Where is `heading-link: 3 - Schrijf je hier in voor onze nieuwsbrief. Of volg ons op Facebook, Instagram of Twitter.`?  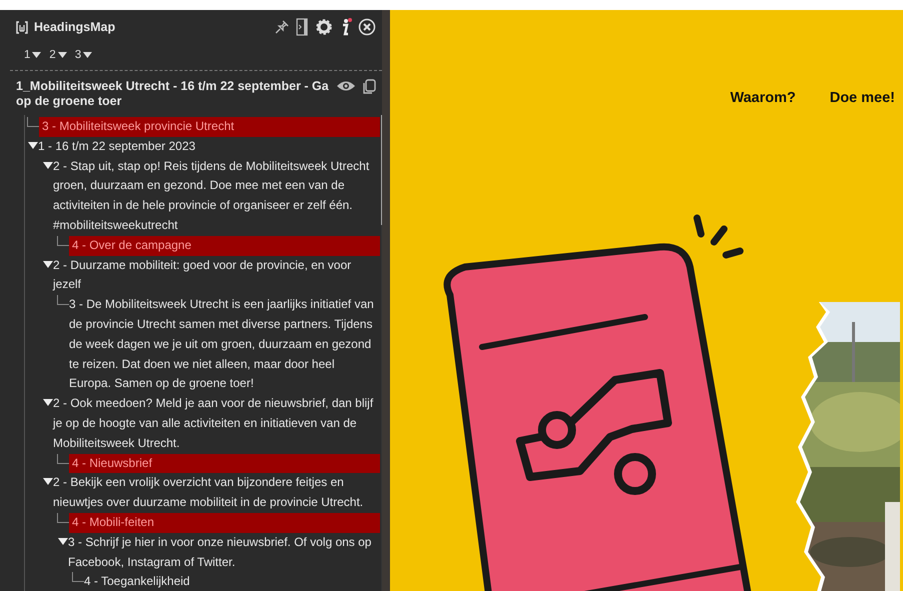 heading-link: 3 - Schrijf je hier in voor onze nieuwsbrief. Of volg ons op Facebook, Instagram of Twitter. is located at coordinates (224, 552).